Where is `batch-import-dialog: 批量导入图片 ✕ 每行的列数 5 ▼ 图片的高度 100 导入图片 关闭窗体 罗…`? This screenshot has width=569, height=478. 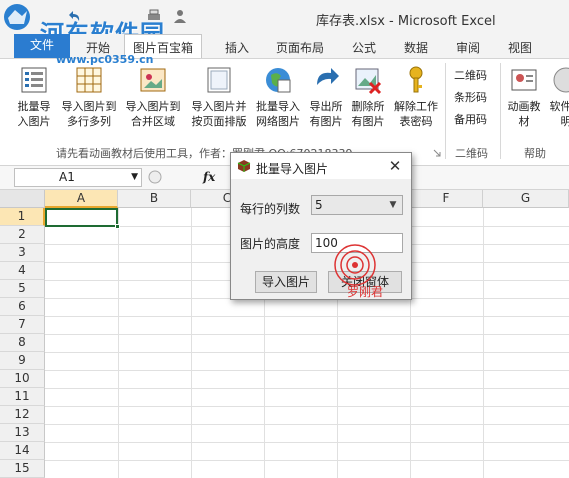 batch-import-dialog: 批量导入图片 ✕ 每行的列数 5 ▼ 图片的高度 100 导入图片 关闭窗体 罗… is located at coordinates (321, 226).